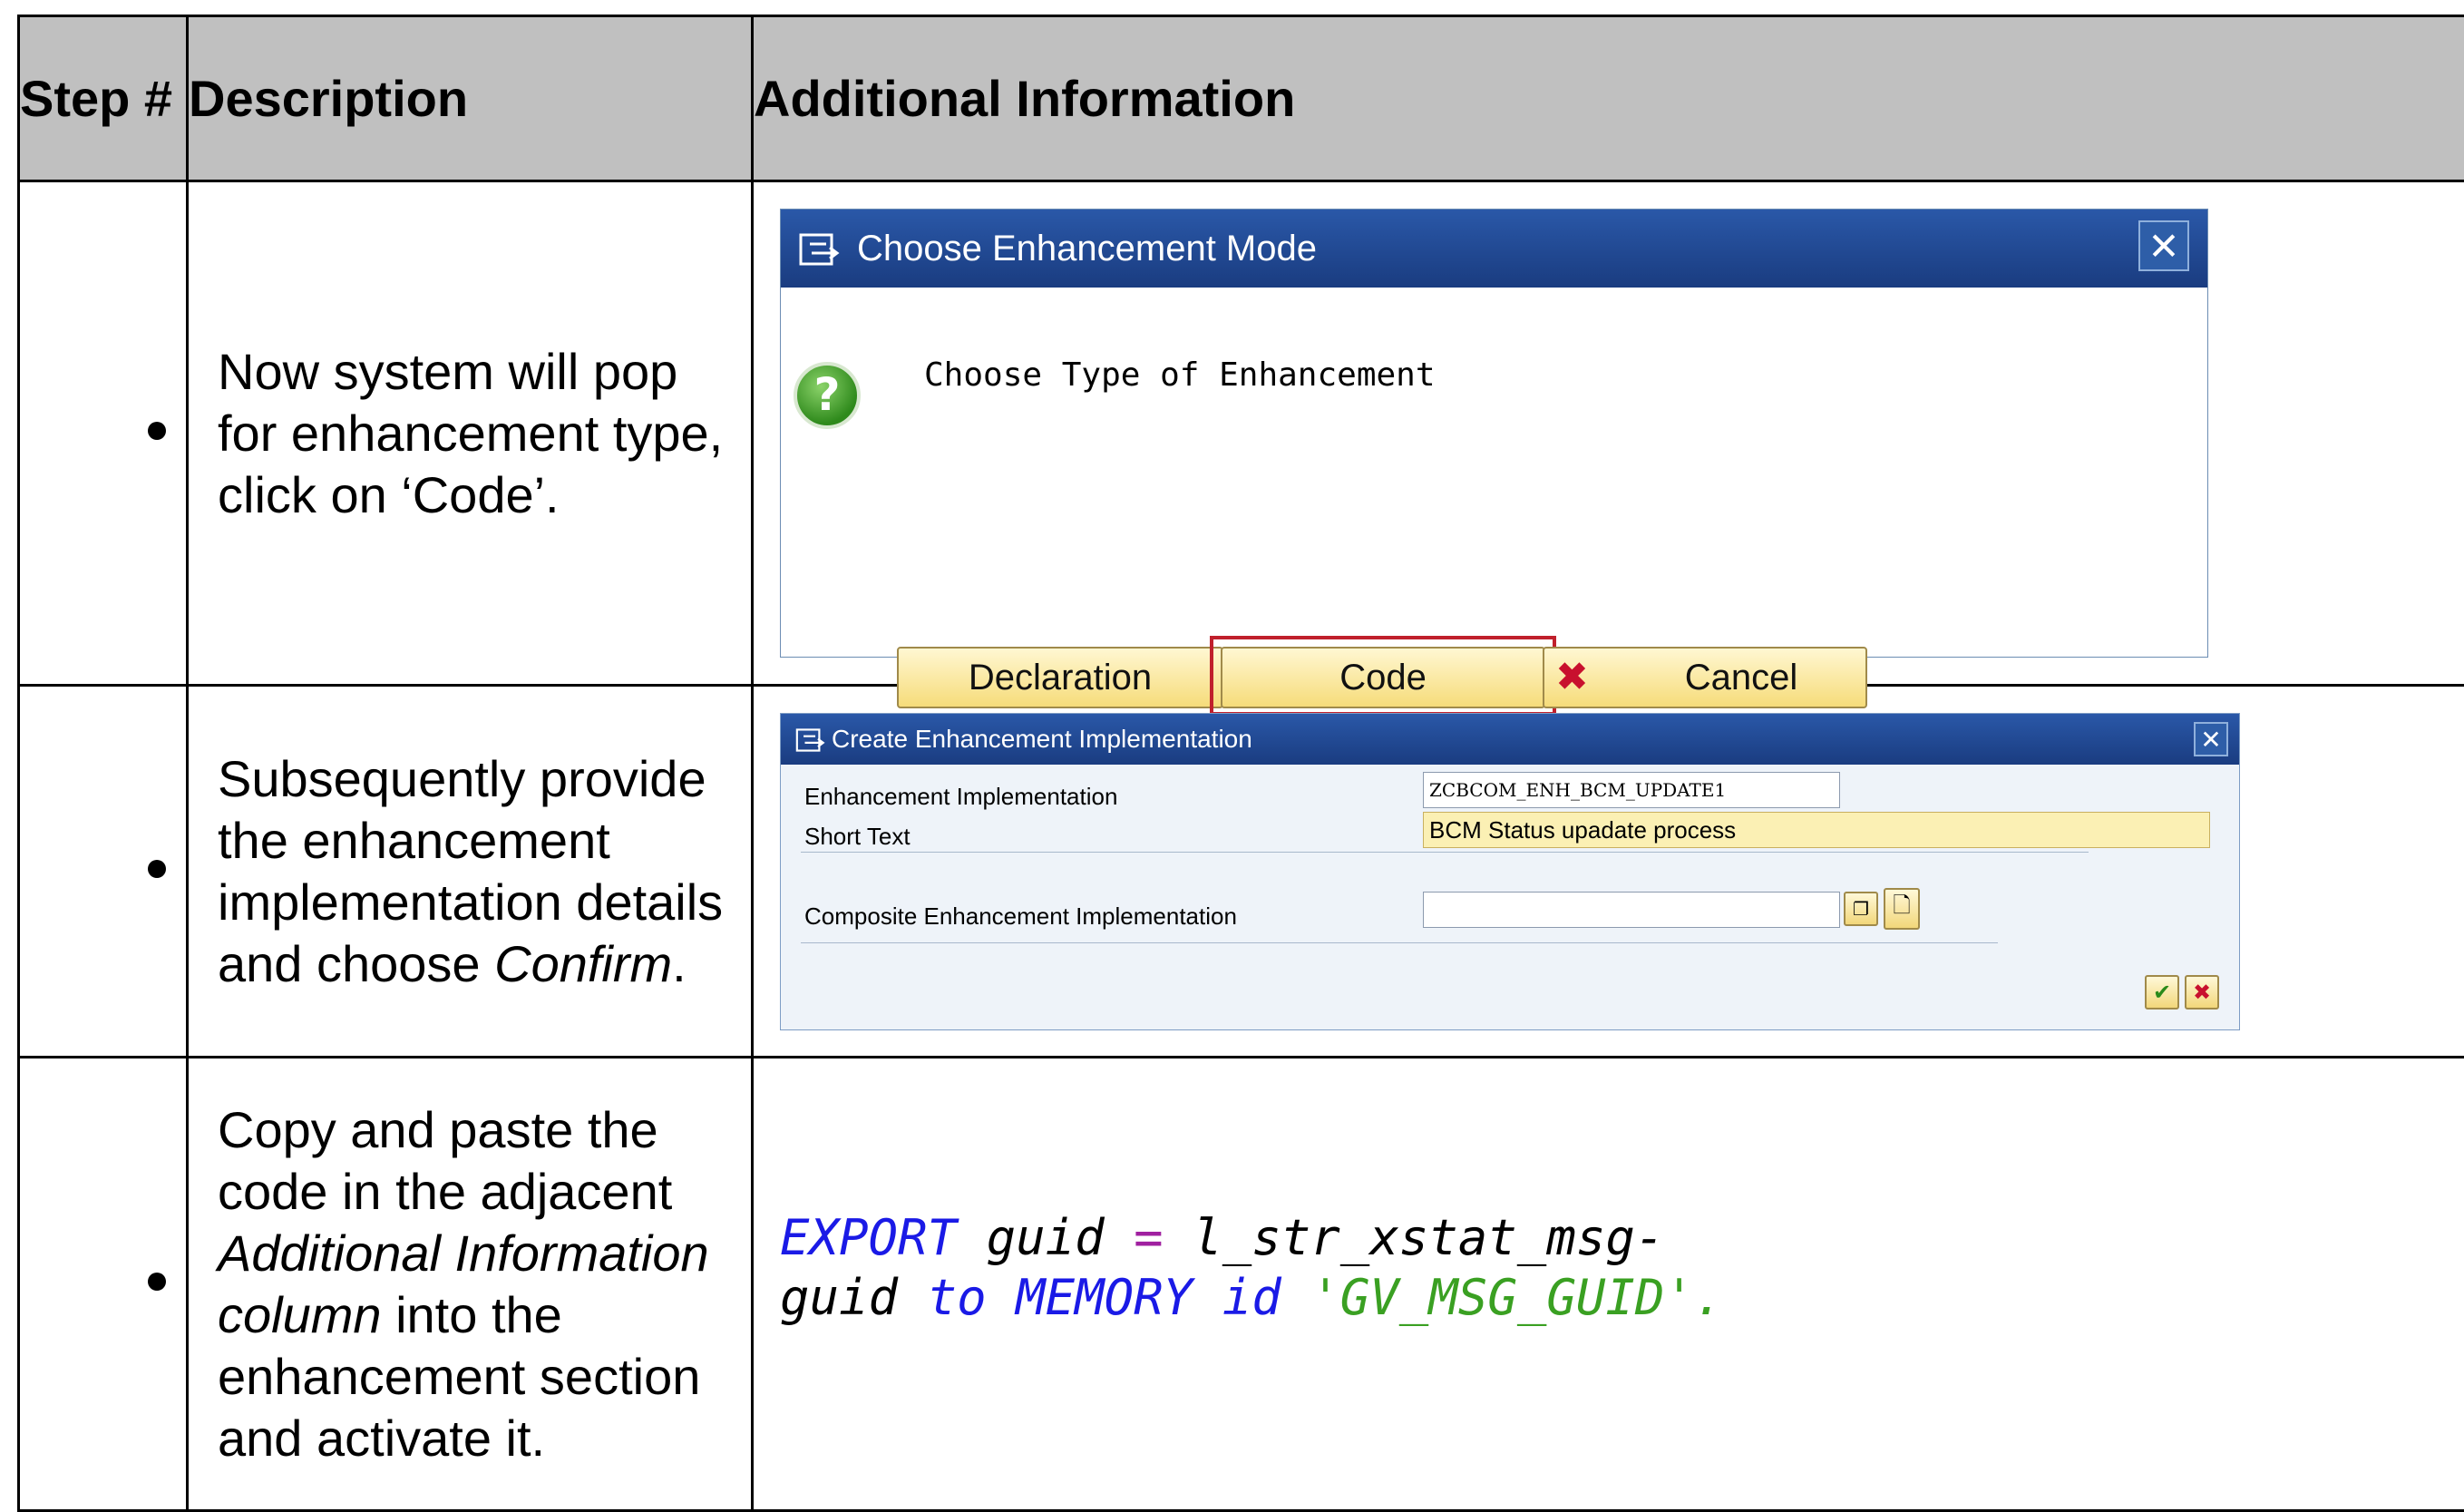 The width and height of the screenshot is (2464, 1512). Describe the element at coordinates (857, 837) in the screenshot. I see `short-text-label: Short Text` at that location.